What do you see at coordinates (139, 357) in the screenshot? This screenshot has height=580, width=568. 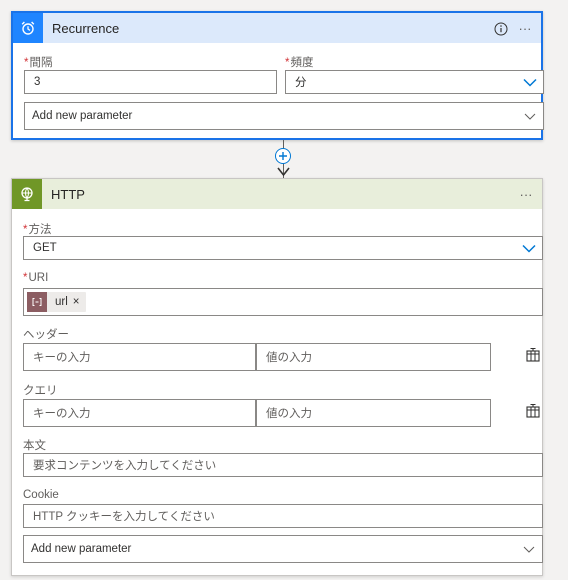 I see `headers-key-input: キーの入力` at bounding box center [139, 357].